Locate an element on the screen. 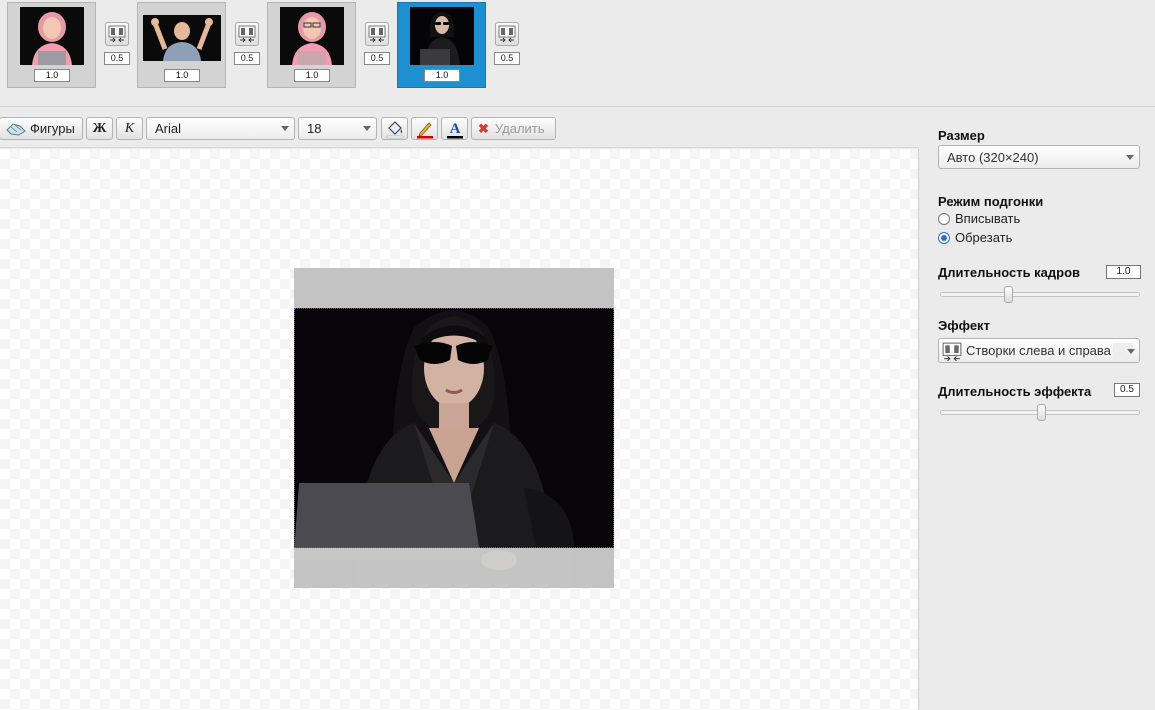 This screenshot has width=1155, height=710. pencil-color-button is located at coordinates (424, 128).